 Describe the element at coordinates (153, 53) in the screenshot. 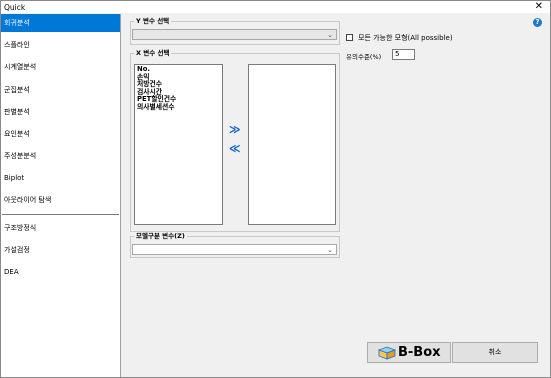

I see `x-variable-label: X 변수 선택` at that location.